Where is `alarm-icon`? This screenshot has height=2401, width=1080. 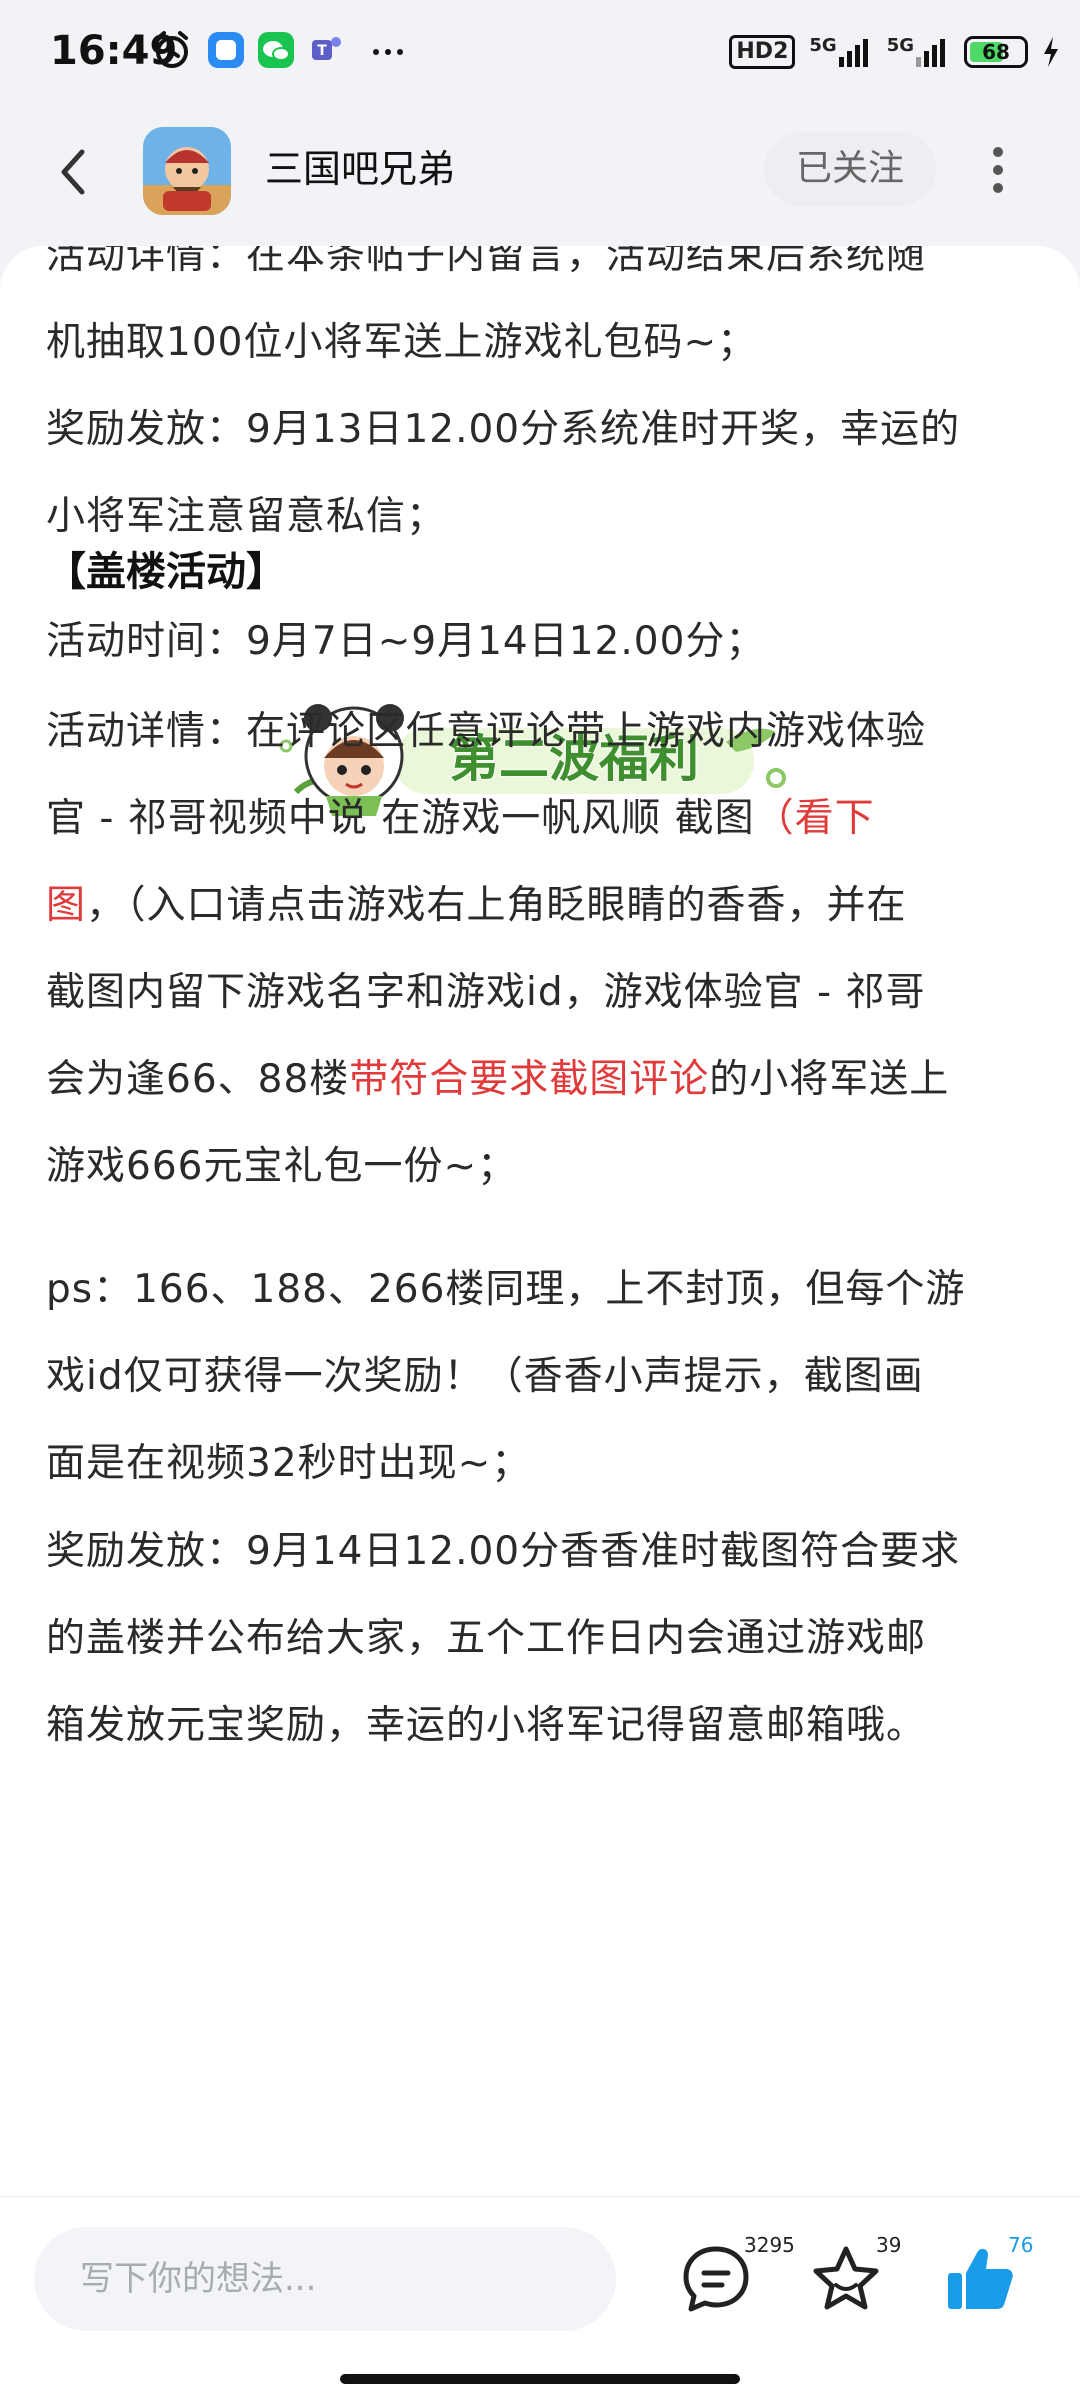
alarm-icon is located at coordinates (172, 49).